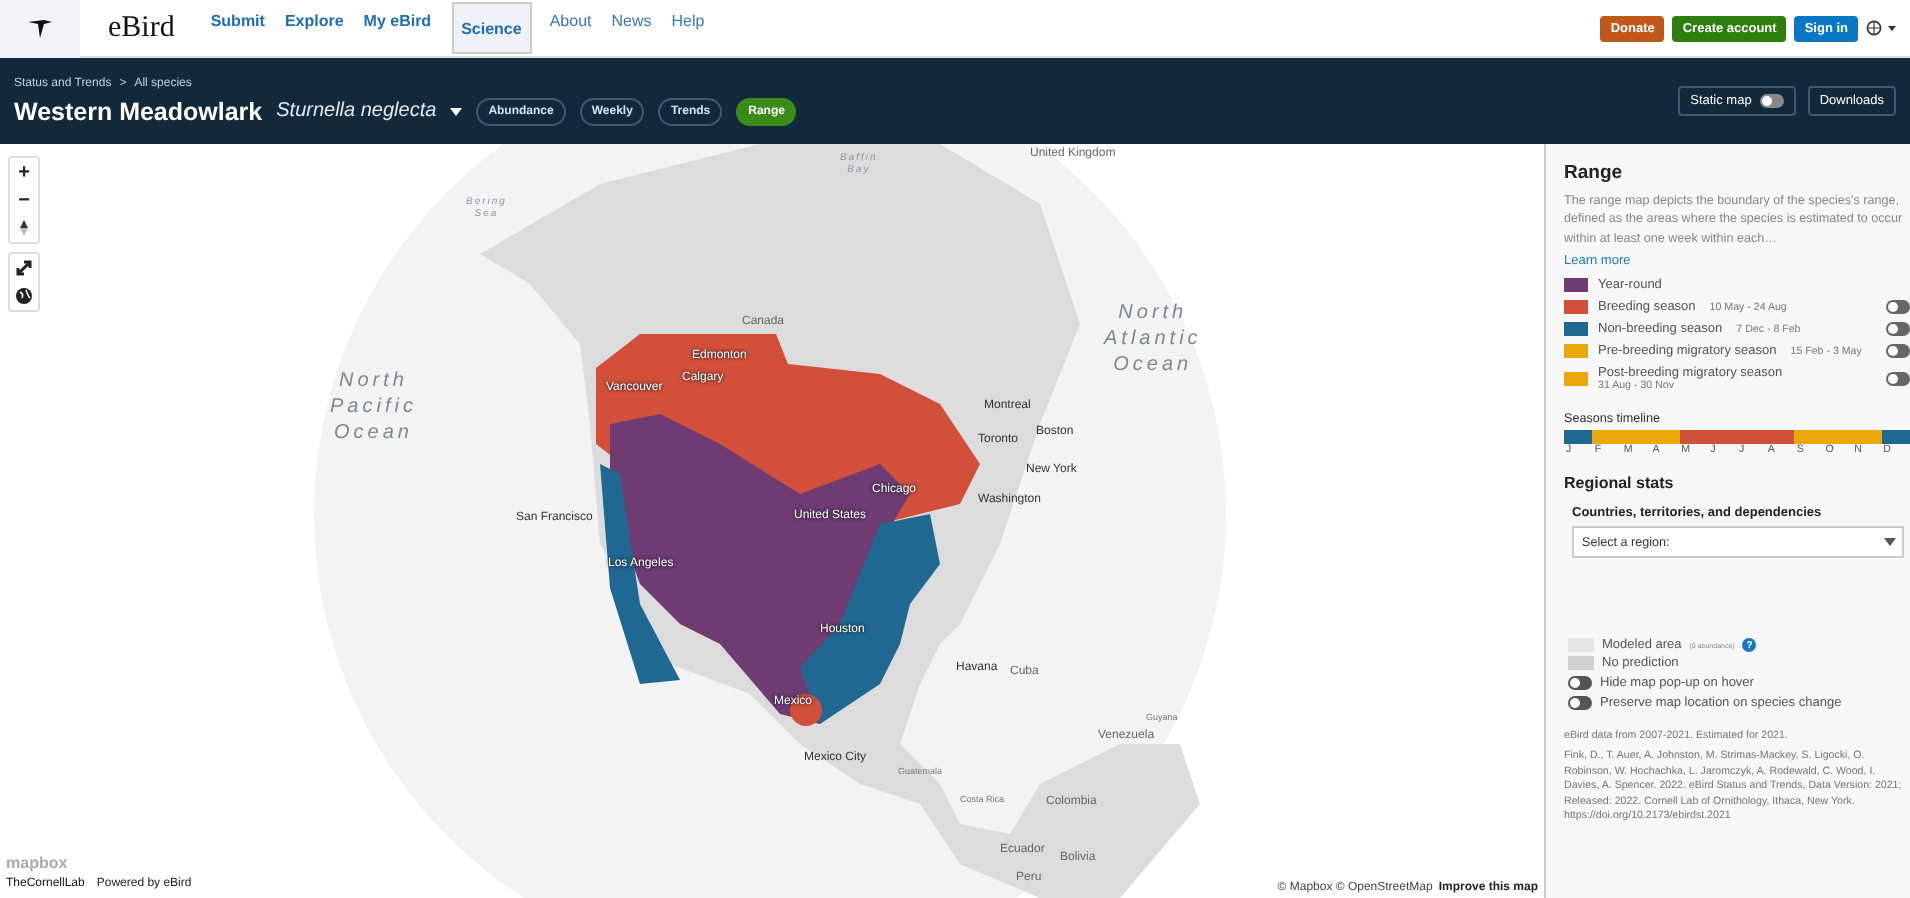  What do you see at coordinates (237, 28) in the screenshot?
I see `nav-link: Submit` at bounding box center [237, 28].